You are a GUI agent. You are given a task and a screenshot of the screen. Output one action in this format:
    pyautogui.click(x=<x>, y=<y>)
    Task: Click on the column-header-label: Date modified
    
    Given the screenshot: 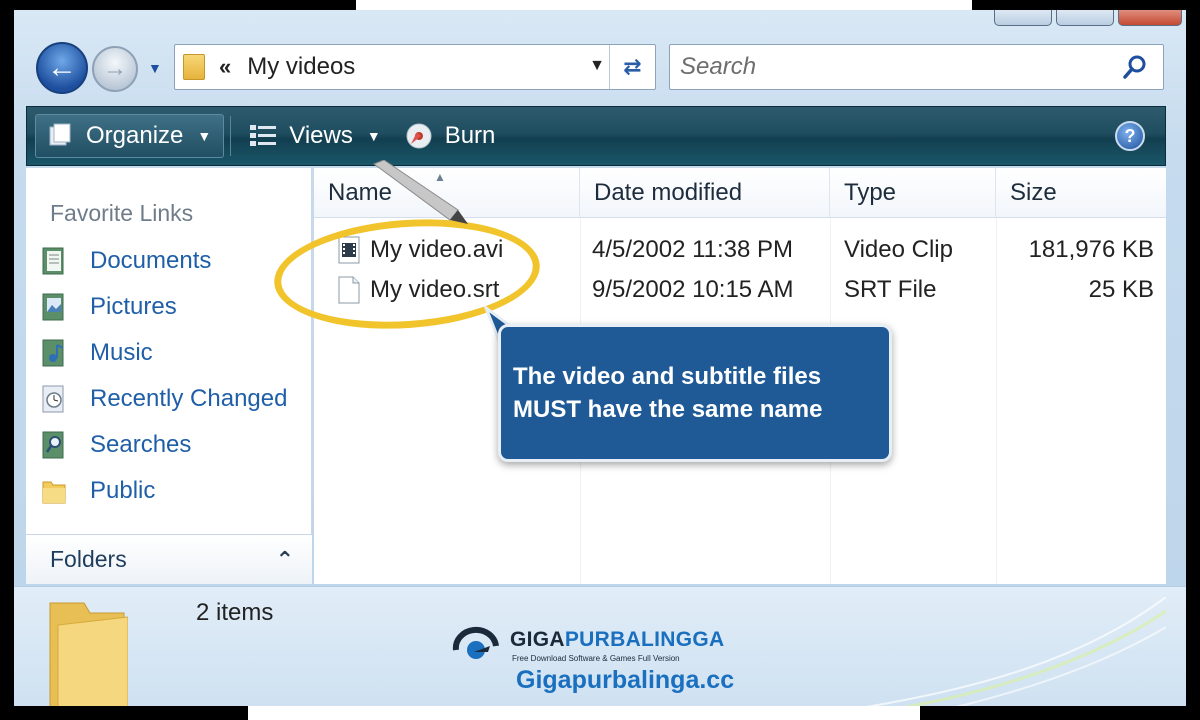 What is the action you would take?
    pyautogui.click(x=668, y=192)
    